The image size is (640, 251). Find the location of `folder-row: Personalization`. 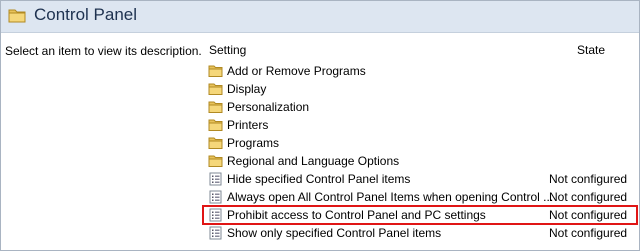

folder-row: Personalization is located at coordinates (421, 107).